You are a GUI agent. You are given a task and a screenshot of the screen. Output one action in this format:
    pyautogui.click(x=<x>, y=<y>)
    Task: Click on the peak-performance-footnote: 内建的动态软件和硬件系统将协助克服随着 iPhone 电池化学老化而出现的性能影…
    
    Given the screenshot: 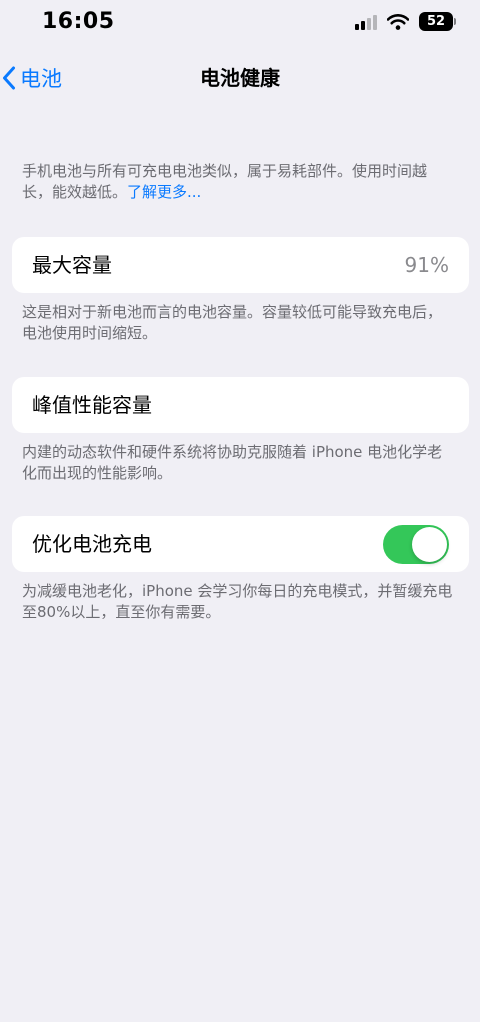 What is the action you would take?
    pyautogui.click(x=232, y=462)
    